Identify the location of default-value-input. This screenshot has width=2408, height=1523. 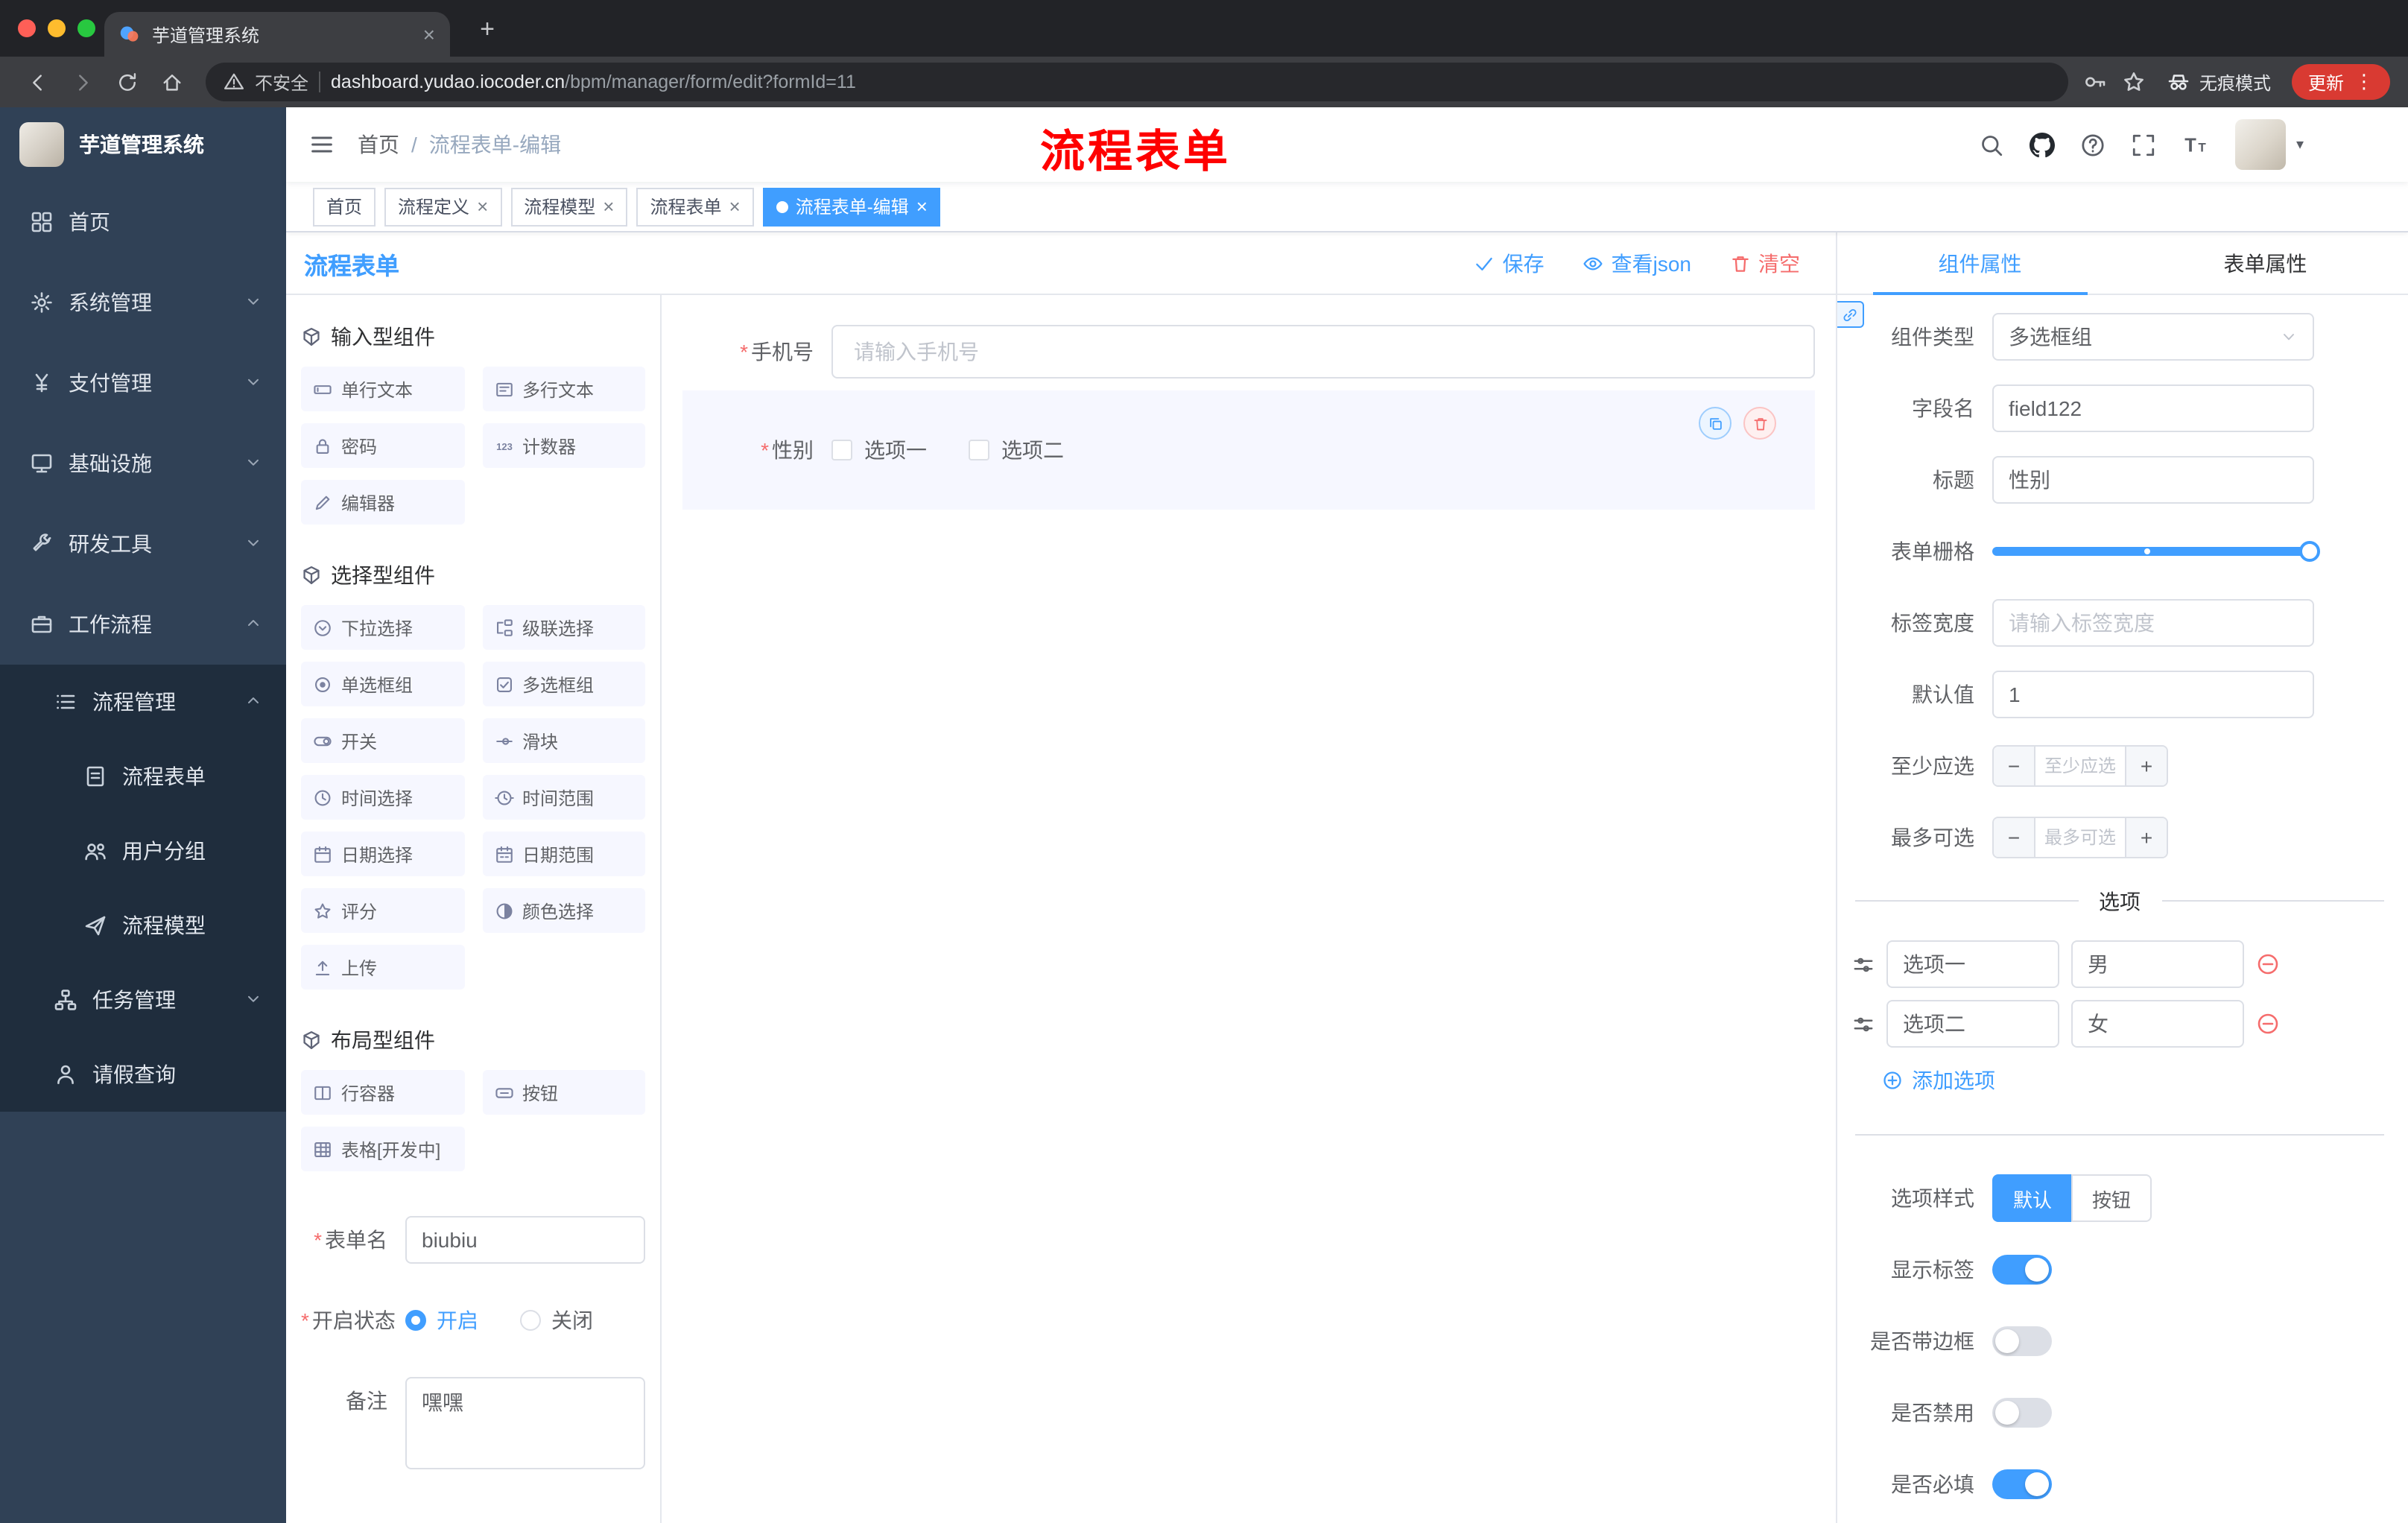
(2153, 694).